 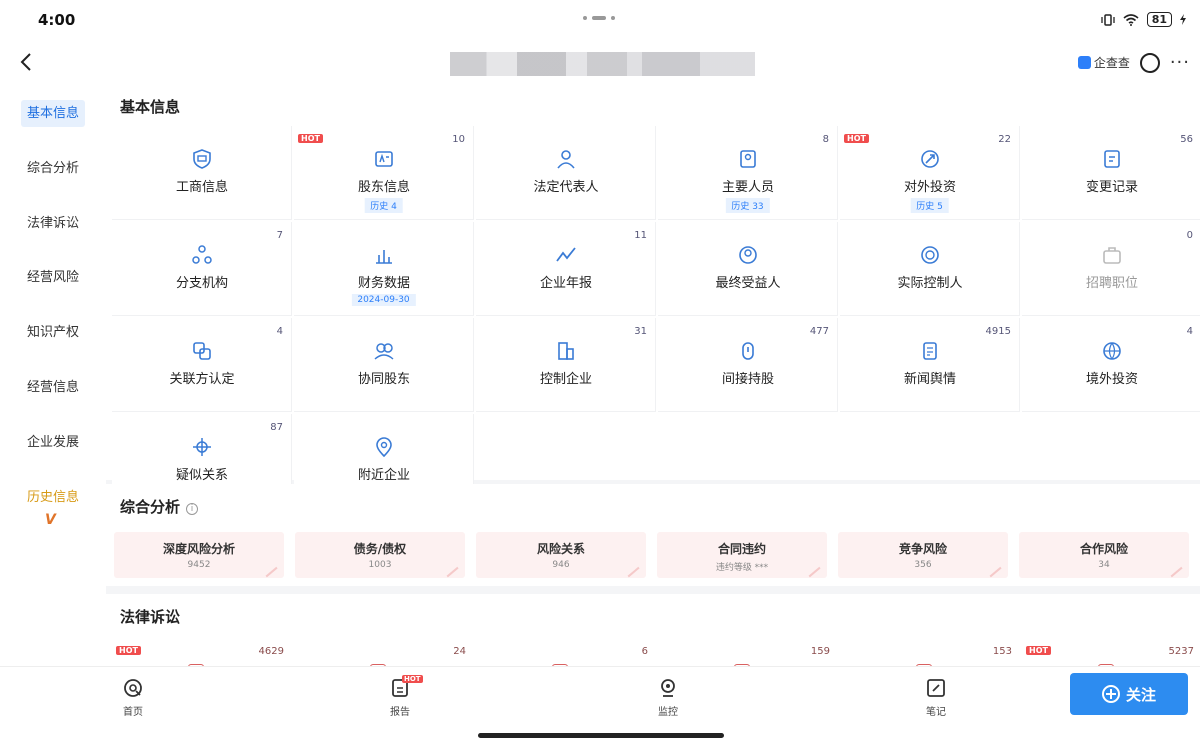 What do you see at coordinates (458, 139) in the screenshot?
I see `item-count: 10` at bounding box center [458, 139].